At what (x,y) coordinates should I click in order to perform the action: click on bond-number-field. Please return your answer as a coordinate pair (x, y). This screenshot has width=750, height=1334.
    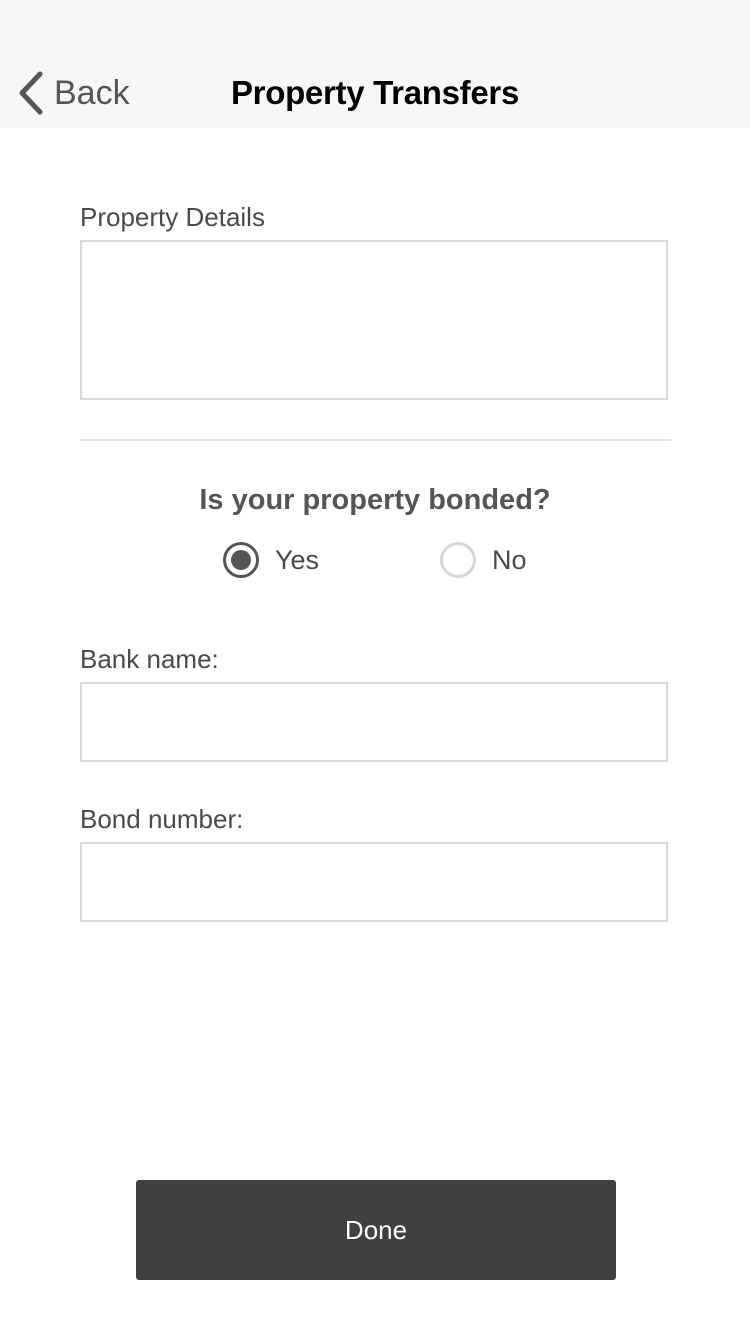
    Looking at the image, I should click on (374, 882).